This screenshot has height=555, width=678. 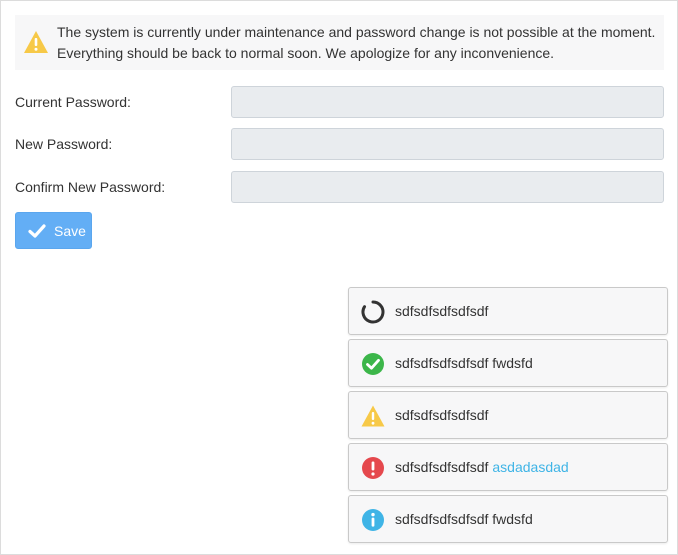 I want to click on success-check-icon, so click(x=373, y=364).